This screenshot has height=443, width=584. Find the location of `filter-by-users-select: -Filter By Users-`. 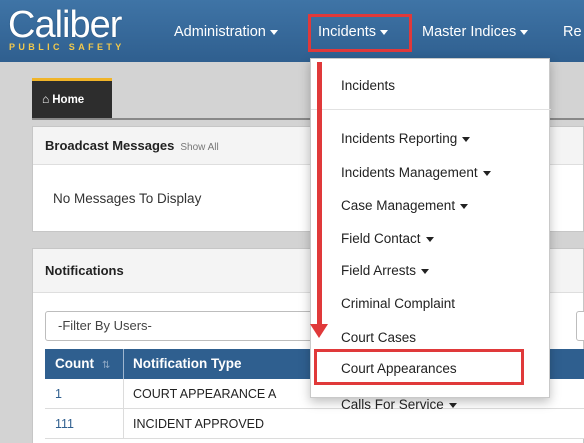

filter-by-users-select: -Filter By Users- is located at coordinates (180, 326).